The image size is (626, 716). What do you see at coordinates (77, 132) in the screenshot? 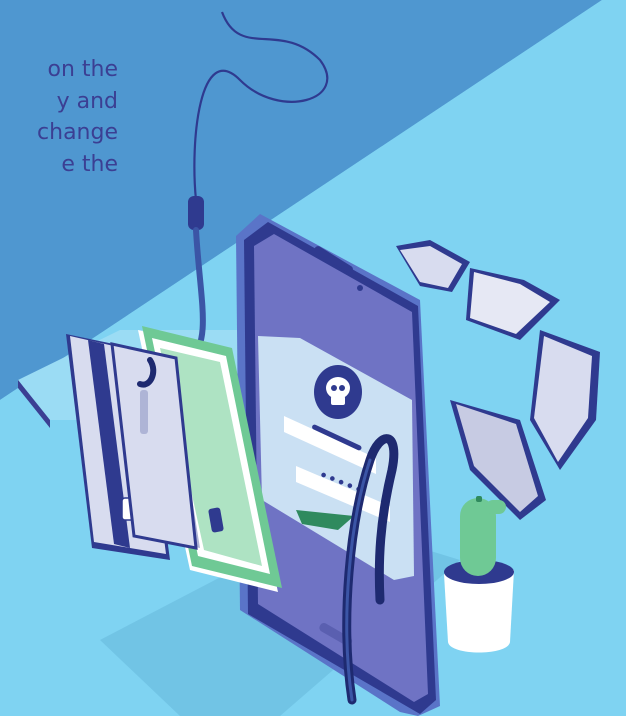
I see `caption-line-3: change` at bounding box center [77, 132].